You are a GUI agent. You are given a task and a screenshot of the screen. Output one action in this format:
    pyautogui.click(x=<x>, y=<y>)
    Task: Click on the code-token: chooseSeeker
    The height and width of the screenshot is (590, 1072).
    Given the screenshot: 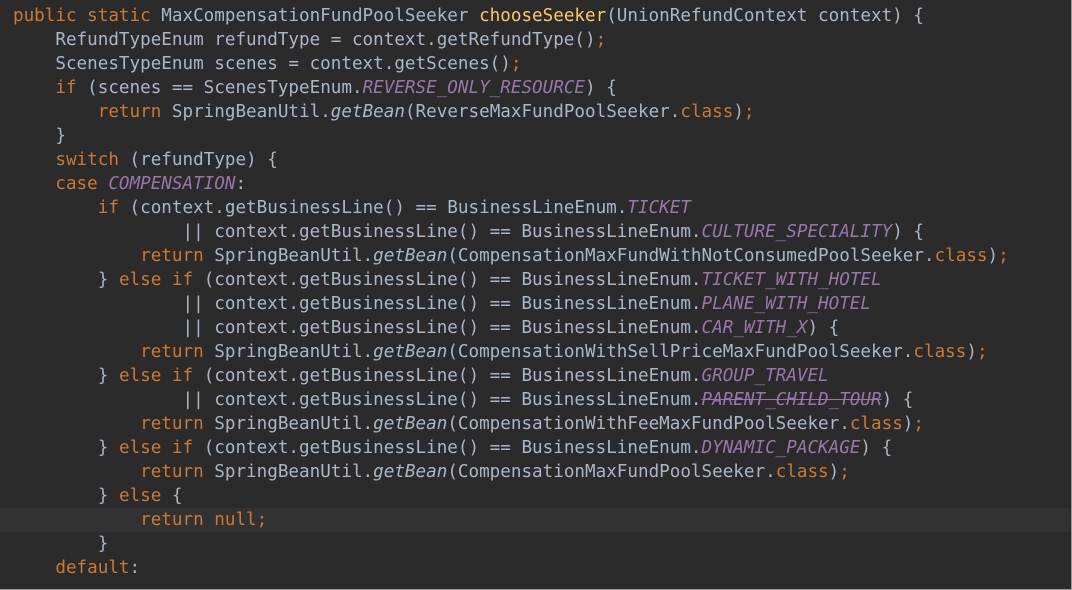 What is the action you would take?
    pyautogui.click(x=543, y=16)
    